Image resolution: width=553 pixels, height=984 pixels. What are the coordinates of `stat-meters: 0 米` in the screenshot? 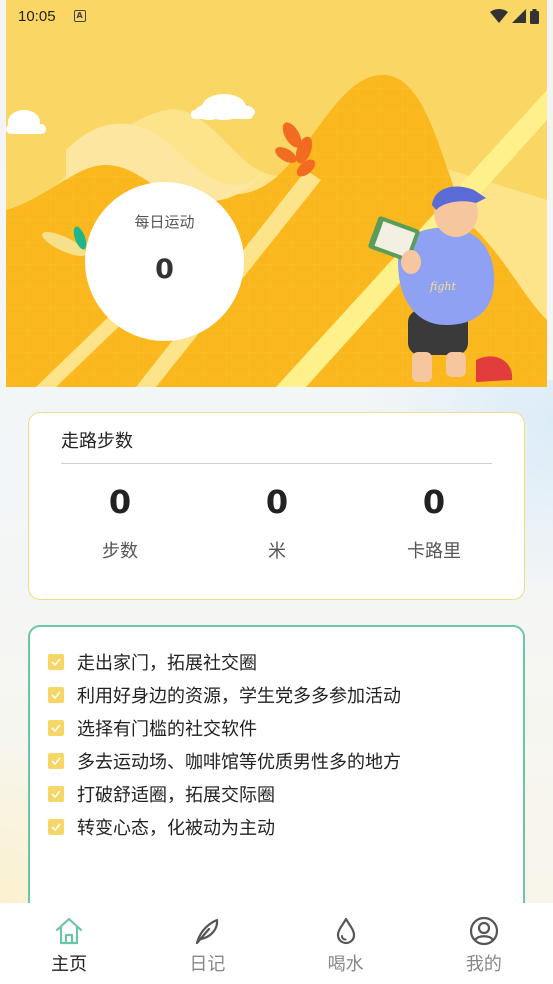 It's located at (277, 523).